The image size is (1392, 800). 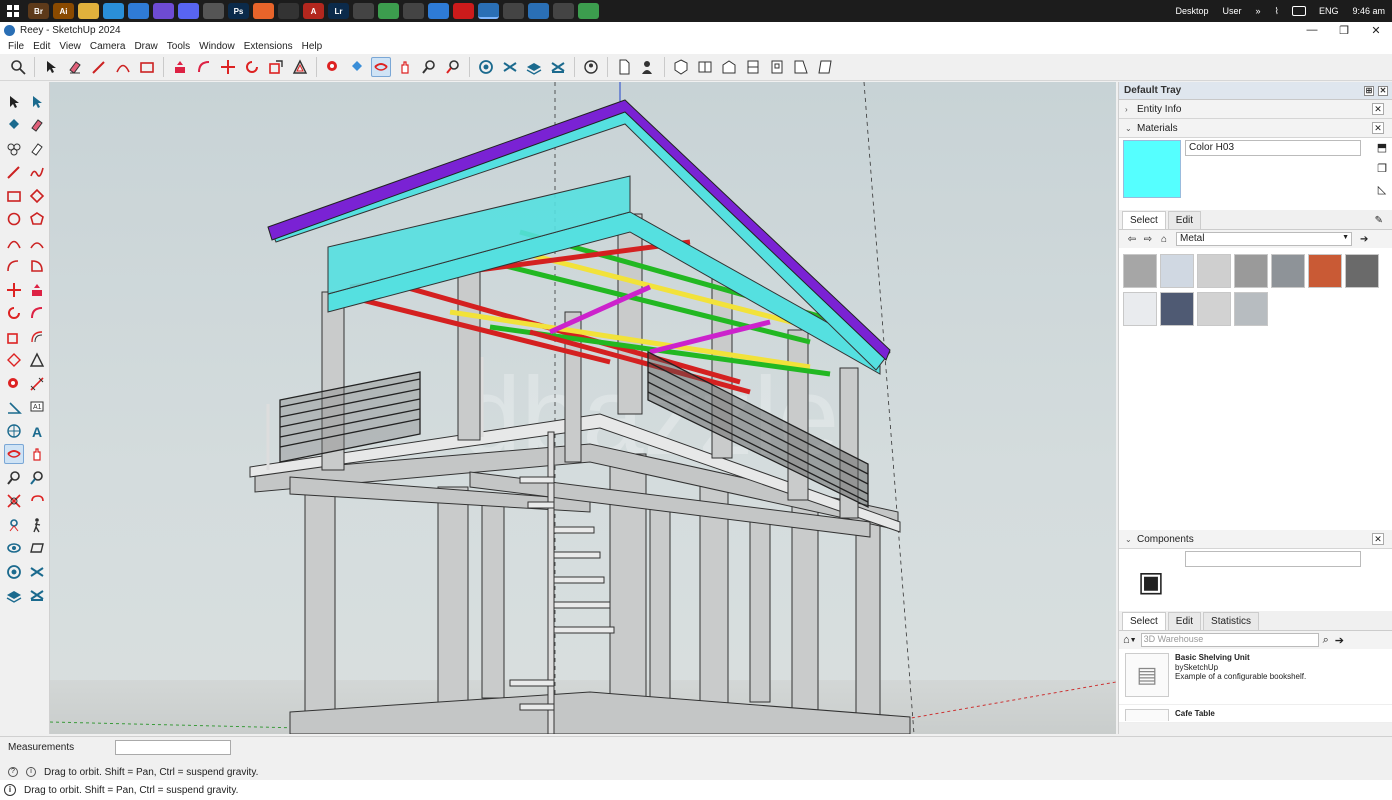 I want to click on two-point-arc-icon, so click(x=38, y=243).